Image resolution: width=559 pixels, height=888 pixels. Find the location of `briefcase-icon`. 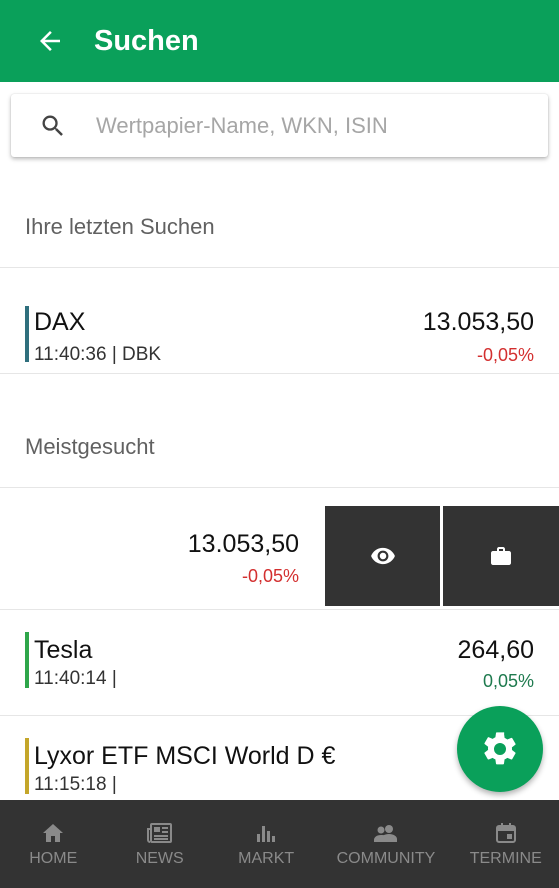

briefcase-icon is located at coordinates (501, 556).